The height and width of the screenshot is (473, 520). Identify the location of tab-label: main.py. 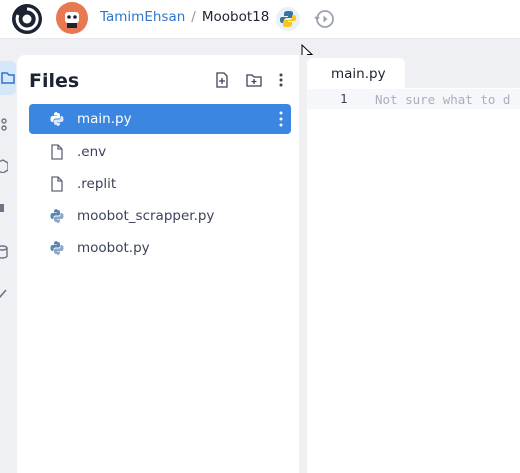
(358, 74).